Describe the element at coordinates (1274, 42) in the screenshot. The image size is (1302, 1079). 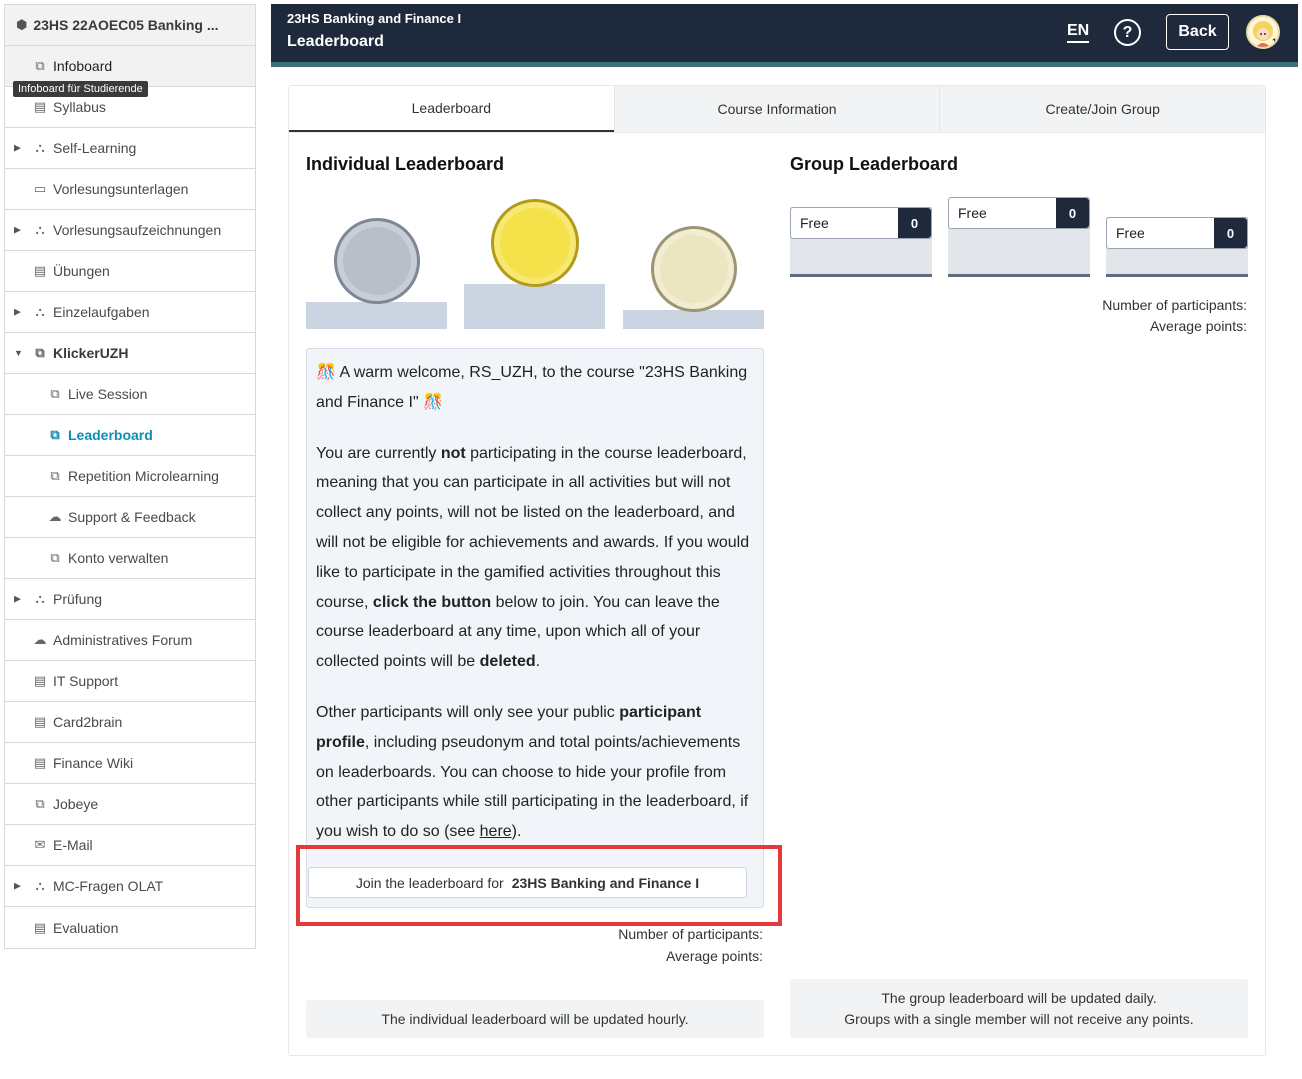
I see `avatar-level-badge: 1` at that location.